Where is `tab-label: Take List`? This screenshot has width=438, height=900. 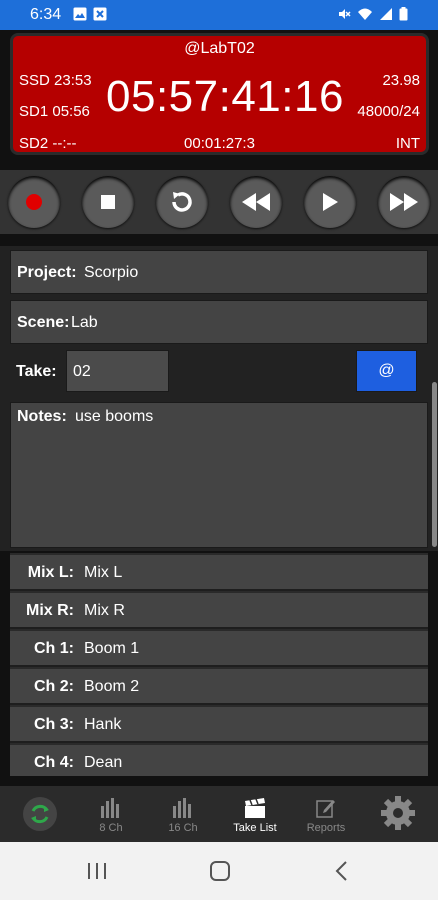 tab-label: Take List is located at coordinates (255, 828).